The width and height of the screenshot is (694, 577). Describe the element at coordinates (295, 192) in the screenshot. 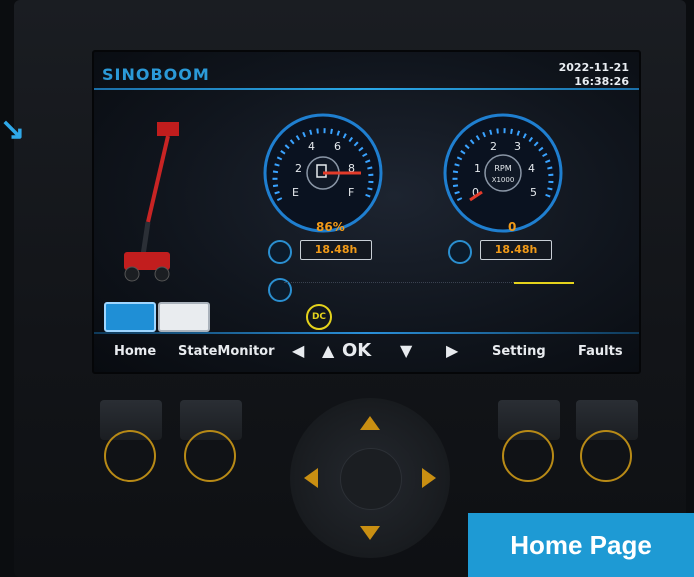

I see `fuel-empty-label: E` at that location.